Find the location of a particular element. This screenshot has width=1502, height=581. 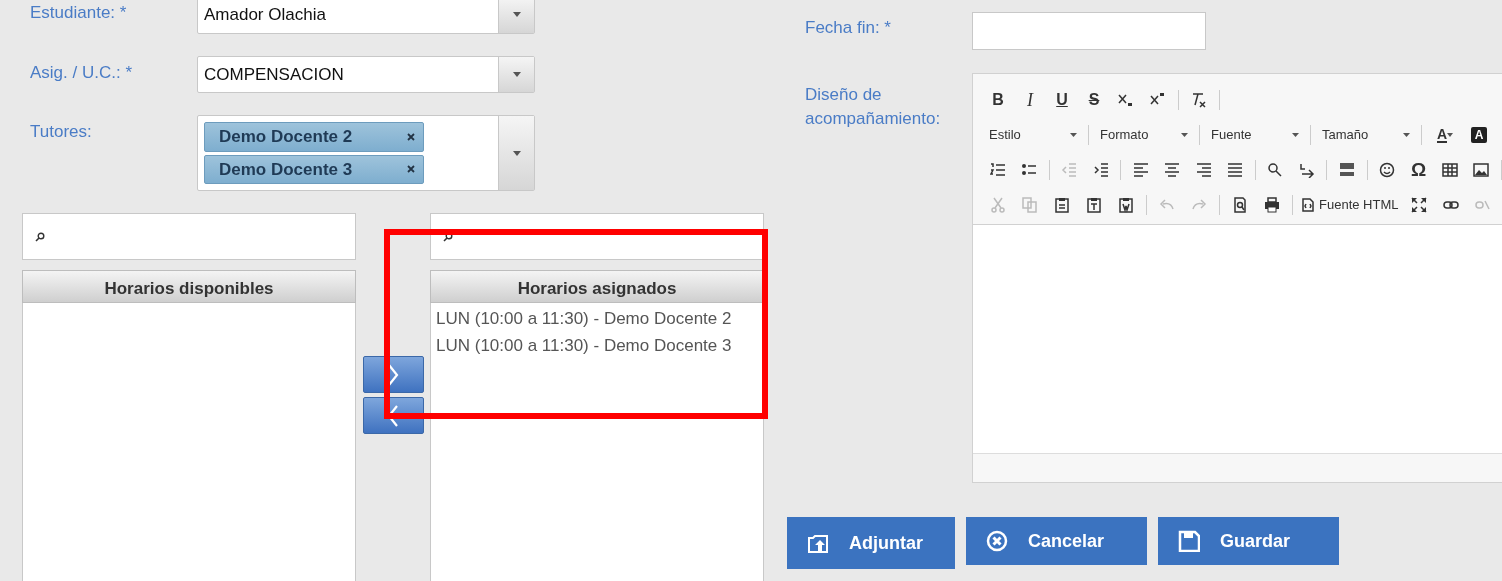

select-field: Amador Olachia is located at coordinates (366, 17).